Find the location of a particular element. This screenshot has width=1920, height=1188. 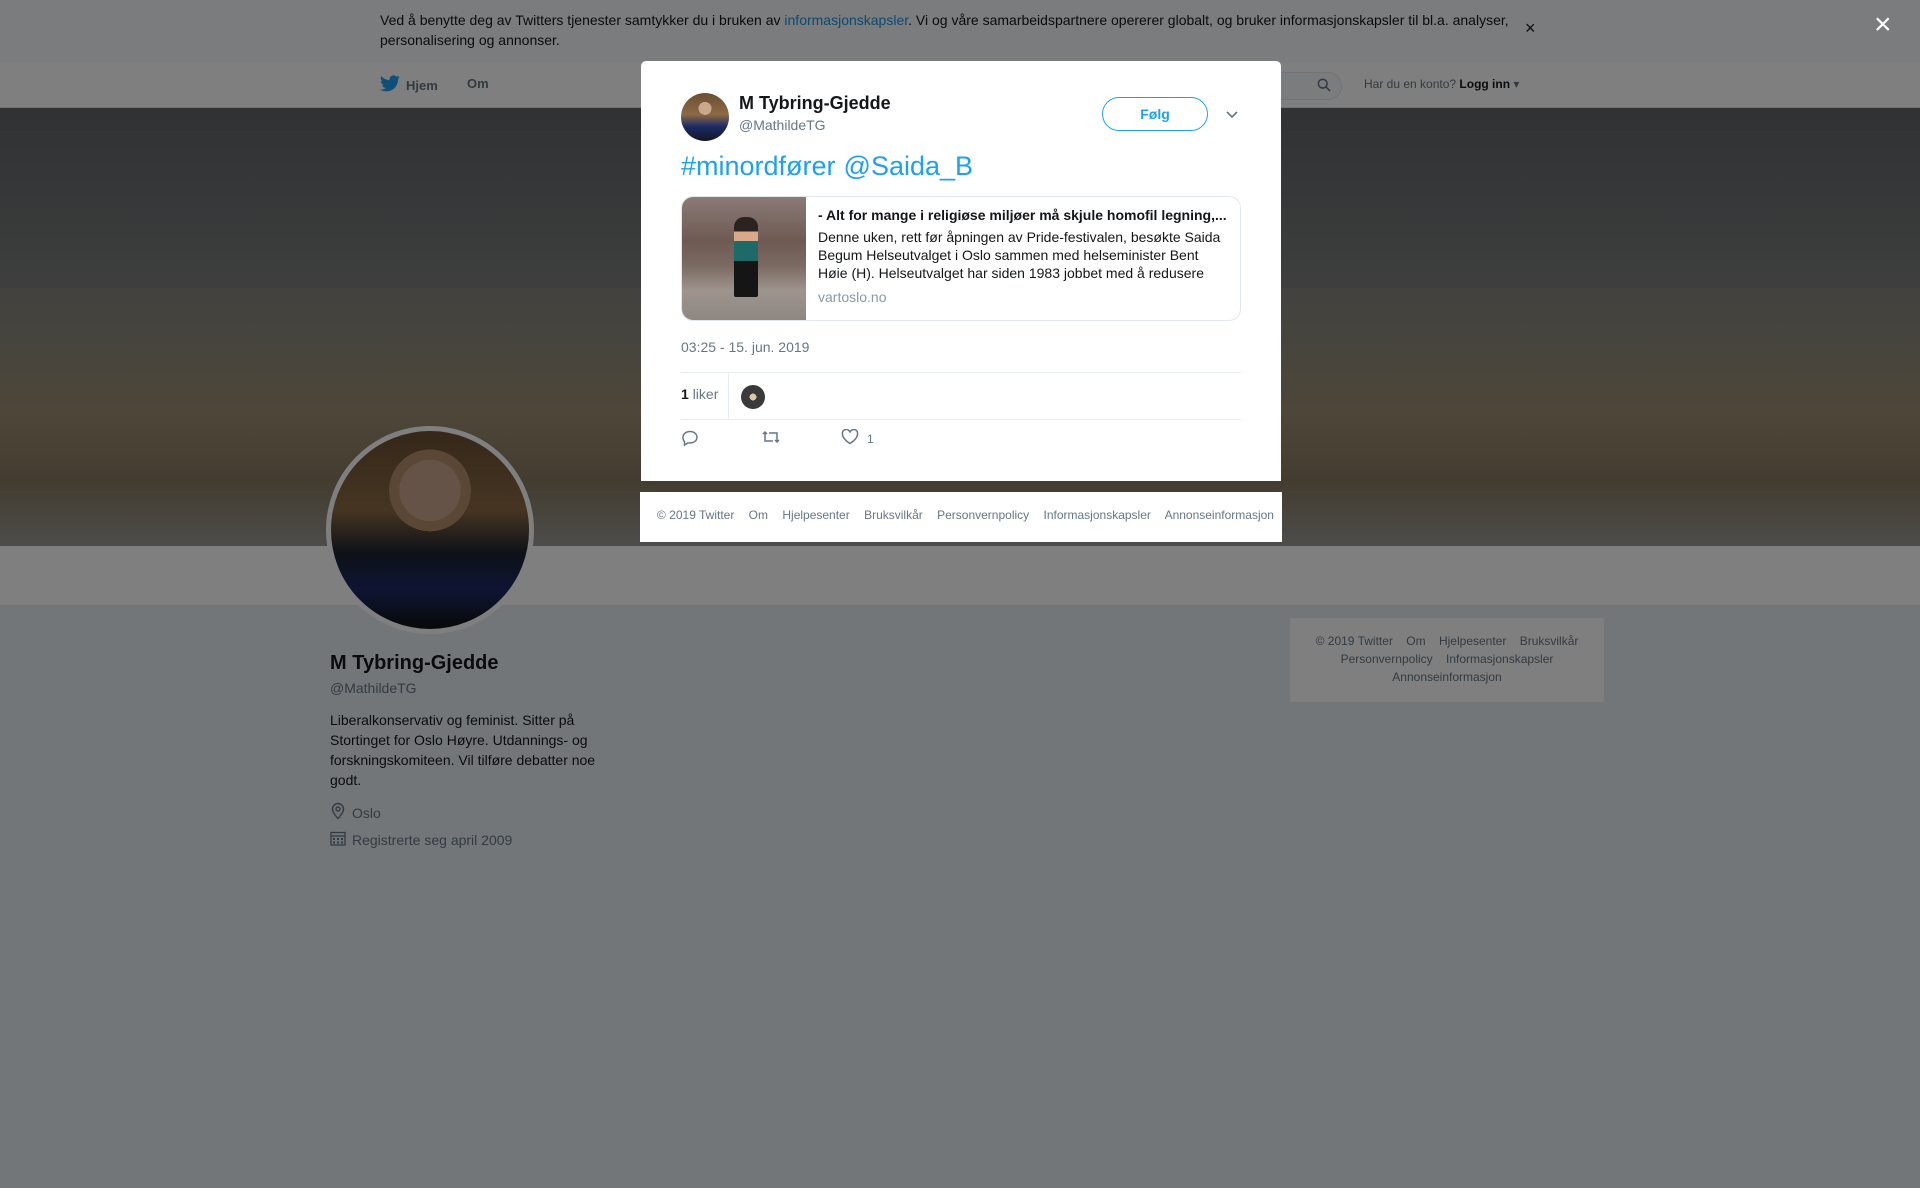

tweet-text: #minordfører @Saida_B is located at coordinates (831, 166).